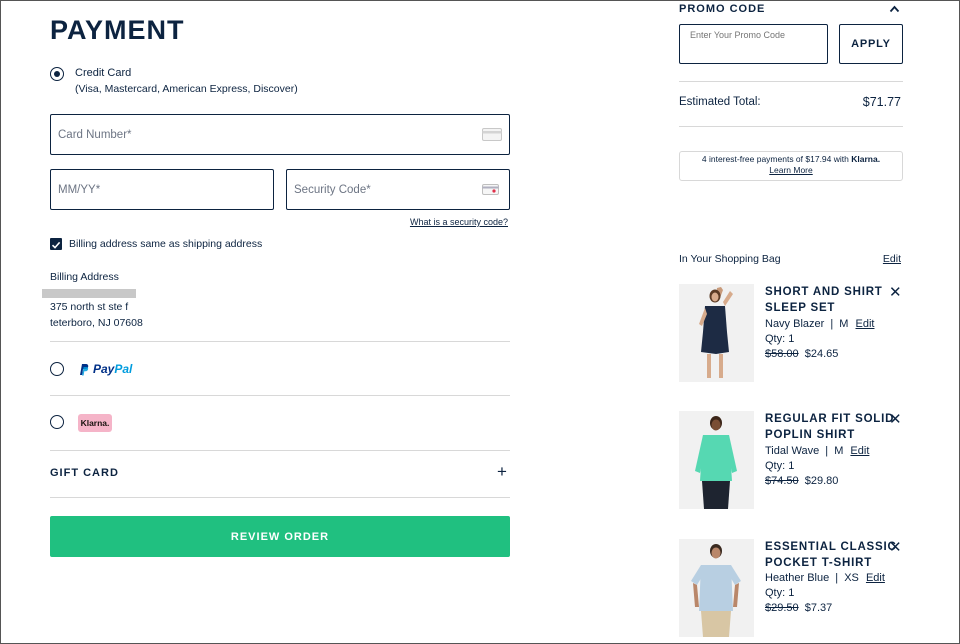 Image resolution: width=960 pixels, height=644 pixels. I want to click on item-name: ESSENTIAL CLASSIC POCKET T-SHIRT, so click(831, 555).